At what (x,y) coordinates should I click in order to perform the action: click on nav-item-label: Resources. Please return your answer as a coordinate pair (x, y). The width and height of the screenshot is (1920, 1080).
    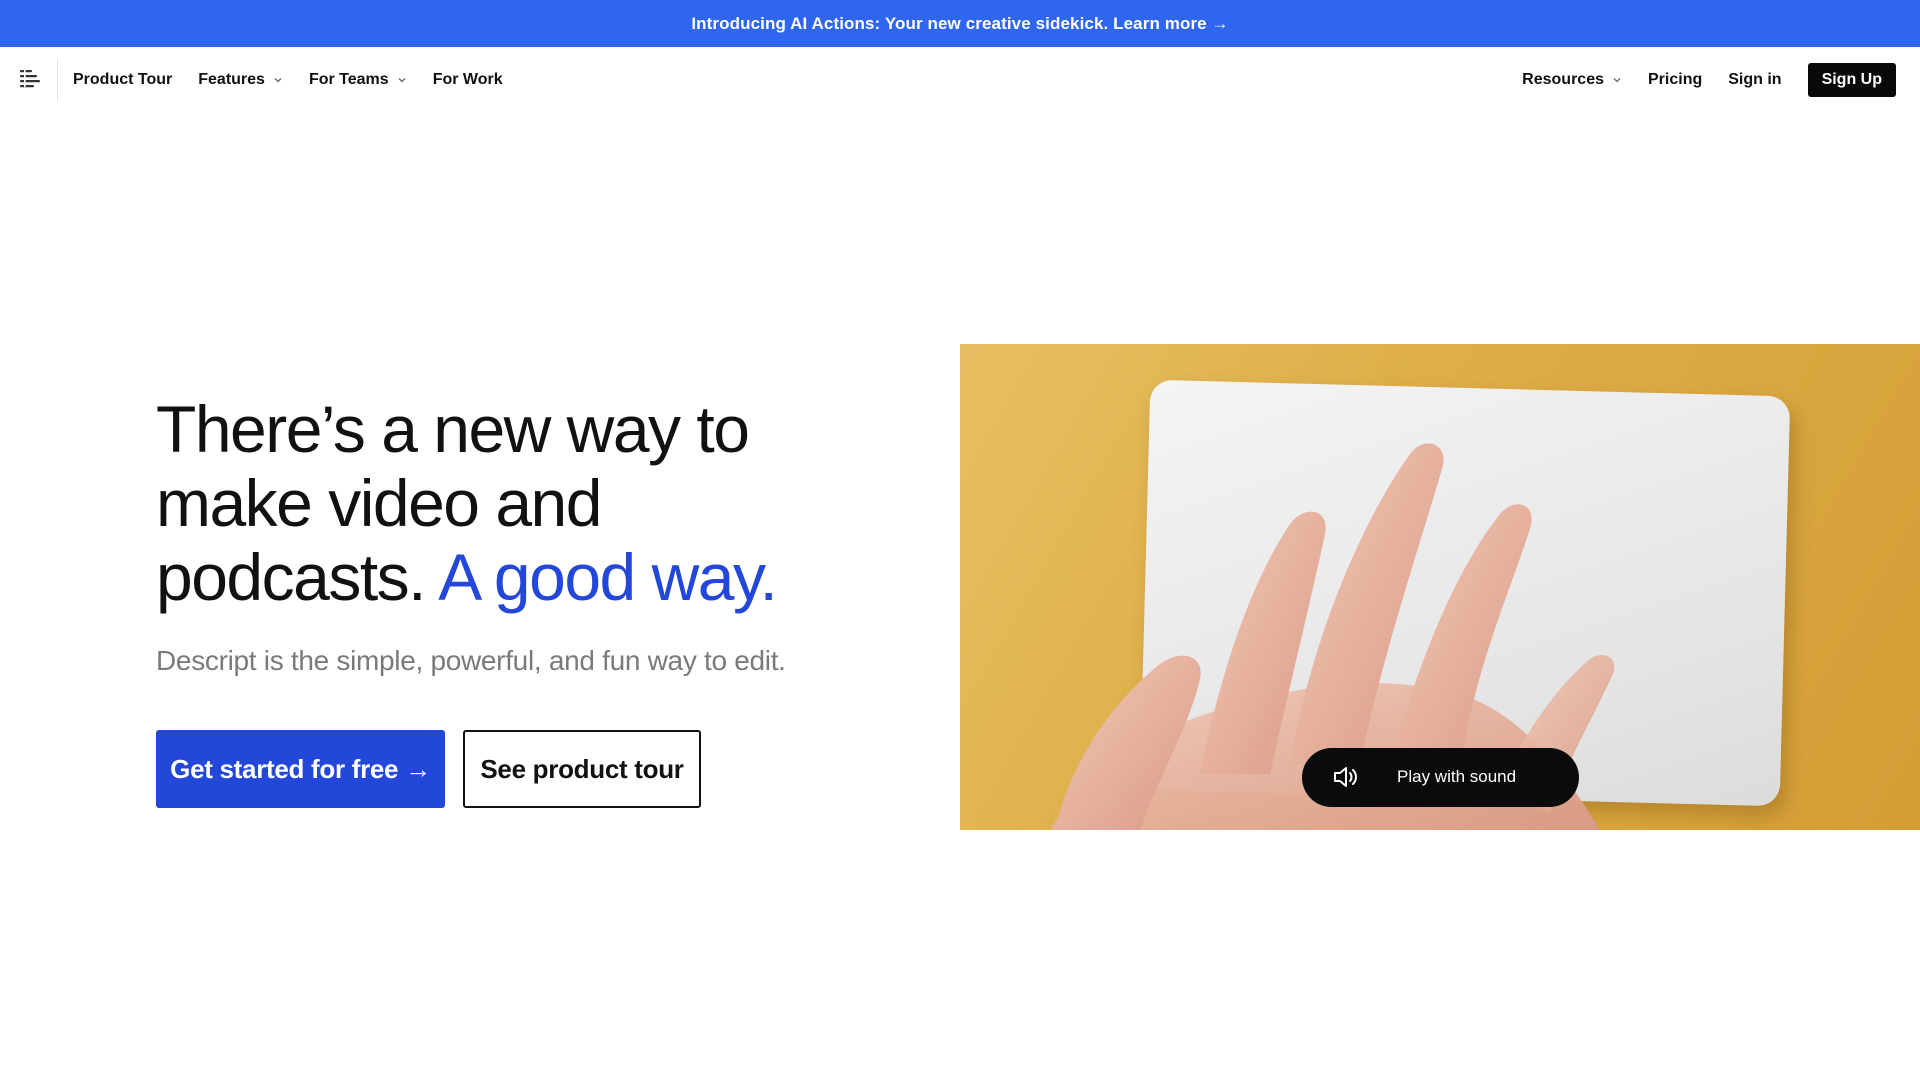
    Looking at the image, I should click on (1563, 79).